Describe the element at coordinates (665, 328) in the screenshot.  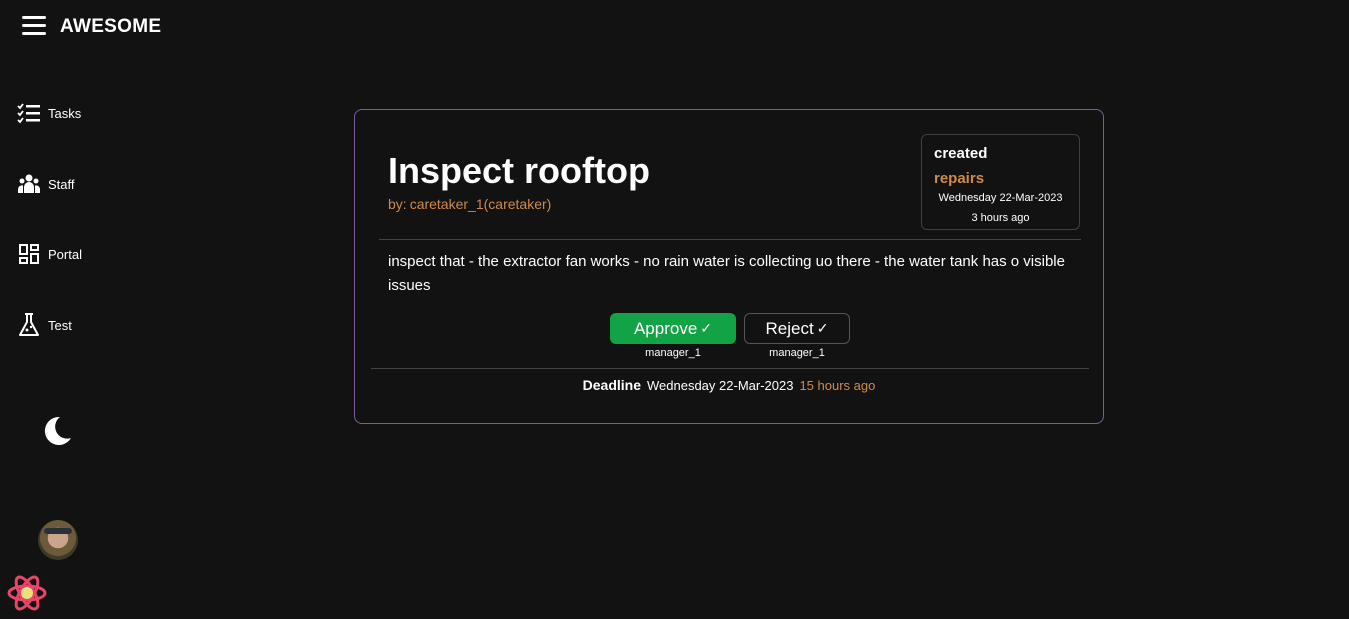
I see `approve-label: Approve` at that location.